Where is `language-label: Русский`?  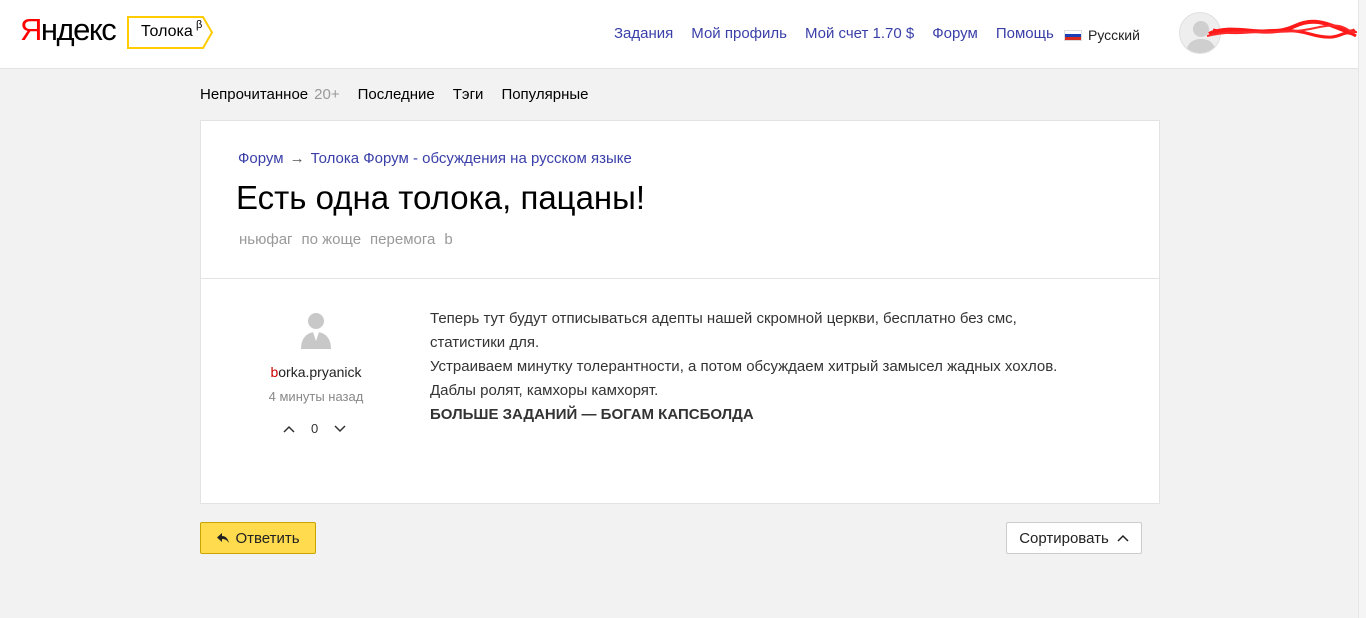
language-label: Русский is located at coordinates (1114, 35).